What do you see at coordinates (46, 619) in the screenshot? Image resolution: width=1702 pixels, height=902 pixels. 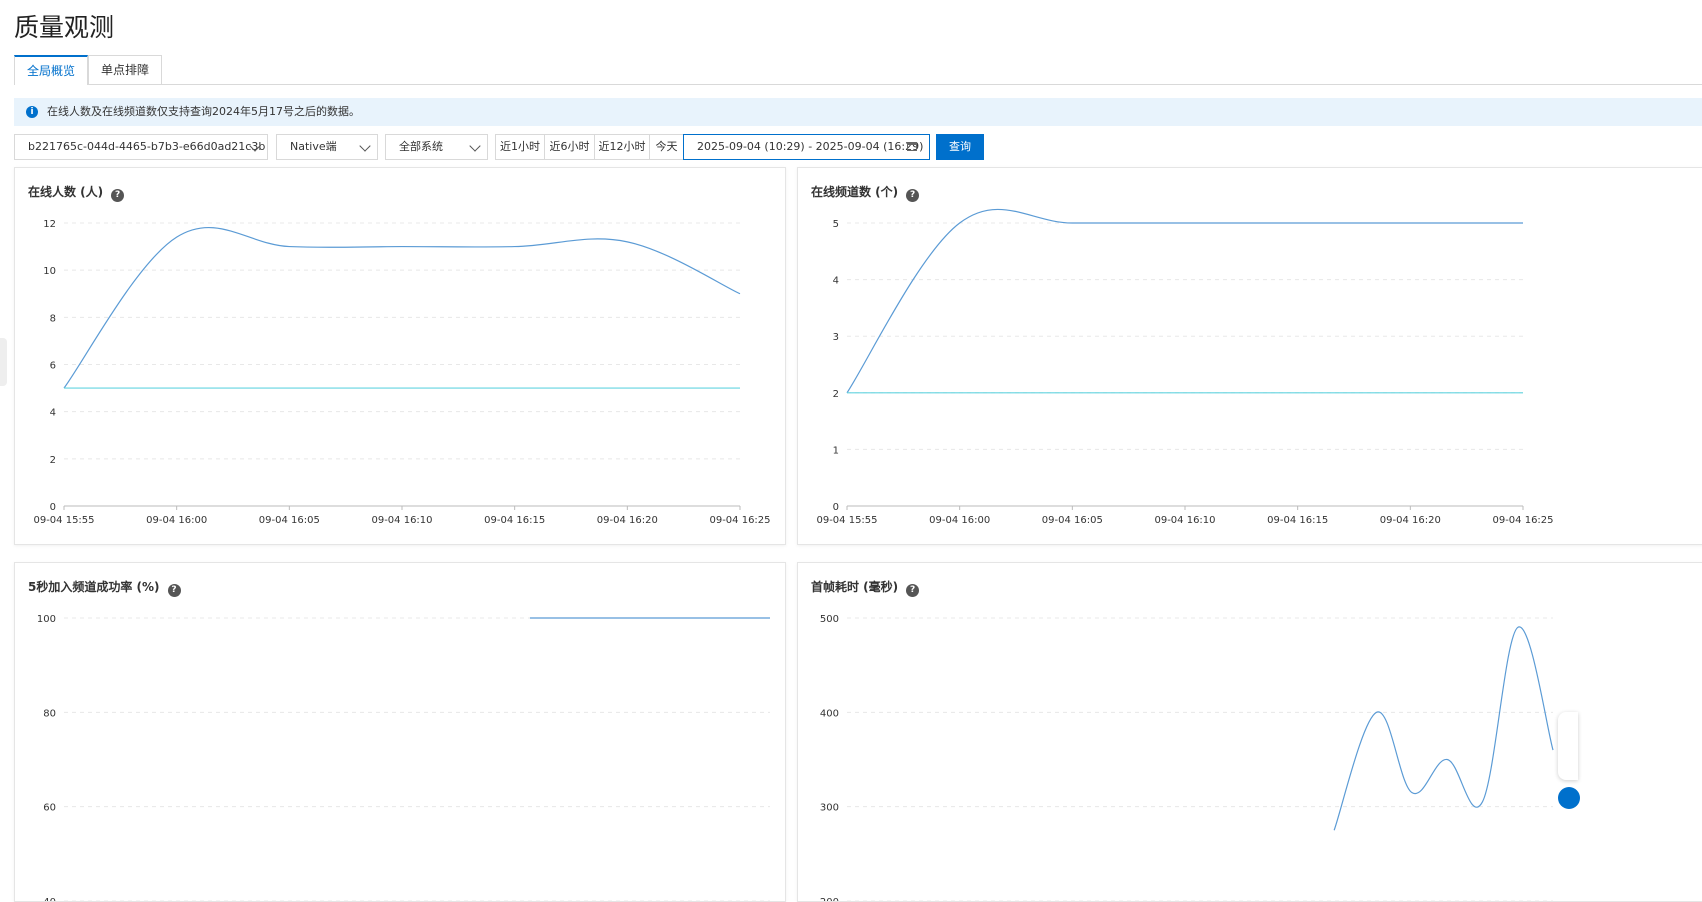 I see `y-tick-label: 100` at bounding box center [46, 619].